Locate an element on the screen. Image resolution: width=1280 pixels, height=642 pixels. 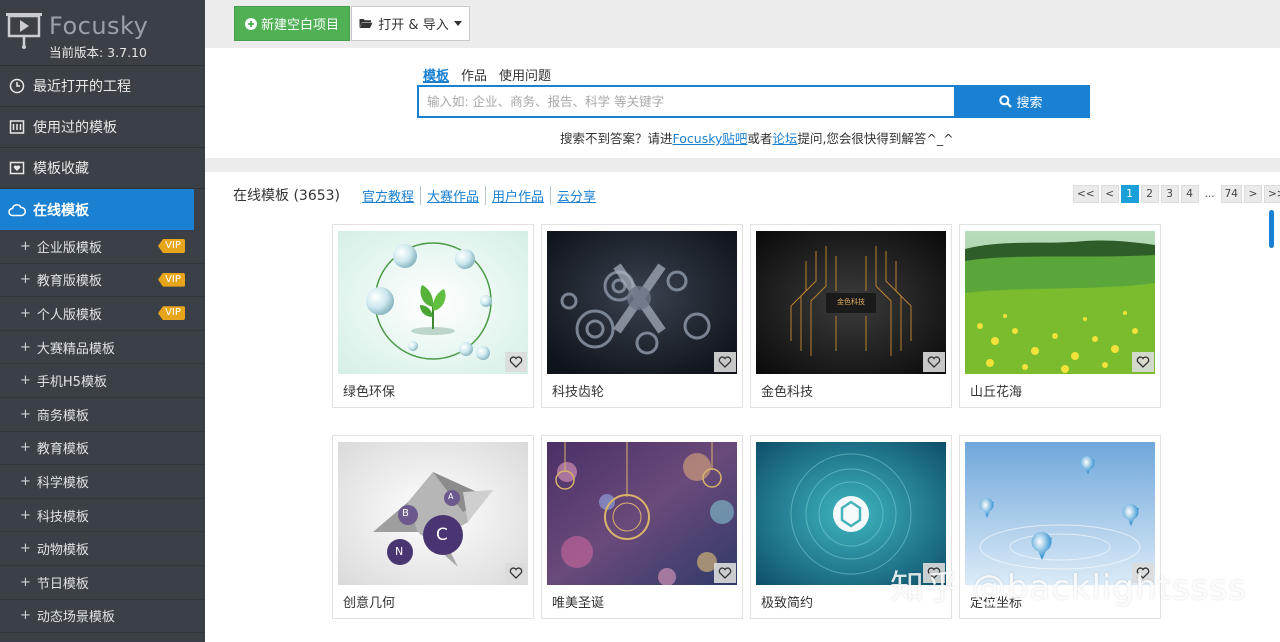
sub-item-dynamic-scenes: + 动态场景模板 is located at coordinates (102, 617).